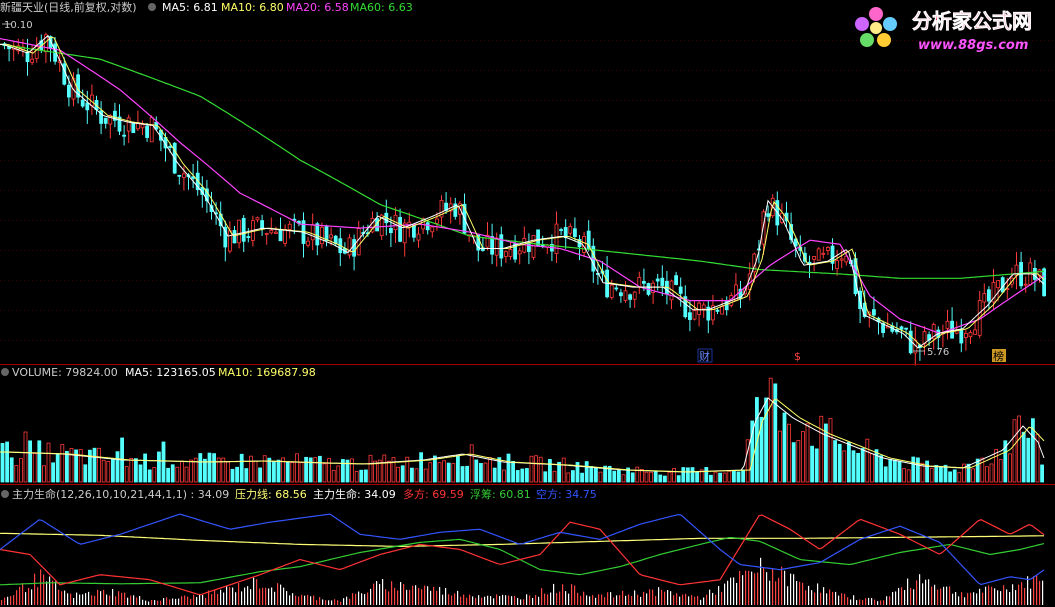 This screenshot has width=1055, height=607. What do you see at coordinates (566, 494) in the screenshot?
I see `indicator-kong: 空方: 34.75` at bounding box center [566, 494].